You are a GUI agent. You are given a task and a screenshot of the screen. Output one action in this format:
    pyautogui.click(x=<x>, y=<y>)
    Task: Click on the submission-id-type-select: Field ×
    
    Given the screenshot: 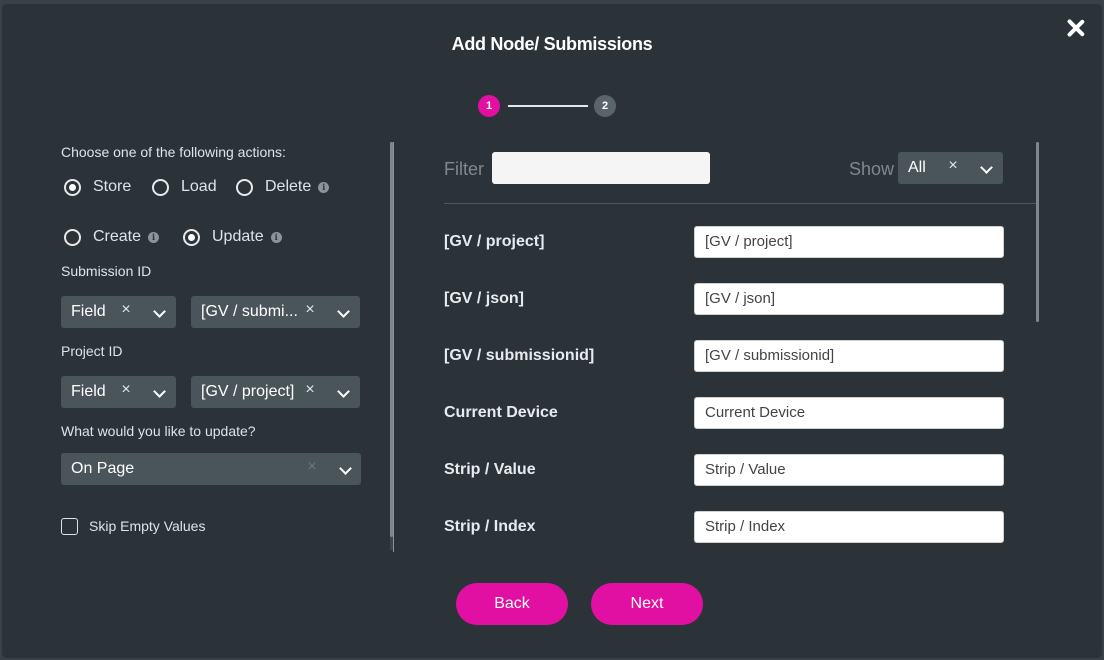 What is the action you would take?
    pyautogui.click(x=118, y=312)
    